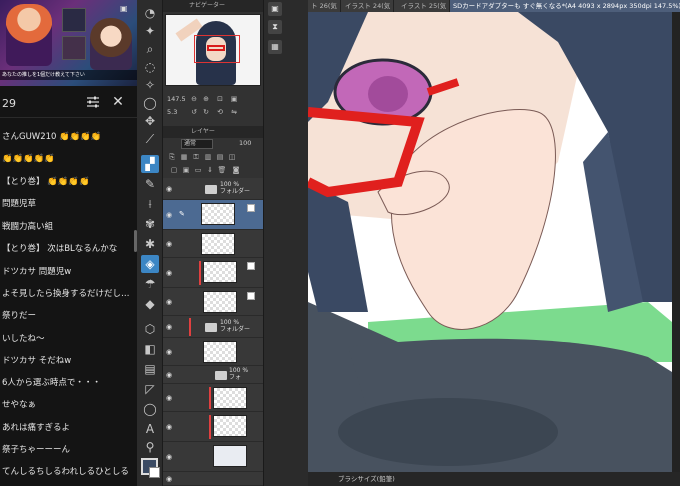 This screenshot has width=680, height=486. What do you see at coordinates (150, 139) in the screenshot?
I see `eyedropper-icon: ⟋` at bounding box center [150, 139].